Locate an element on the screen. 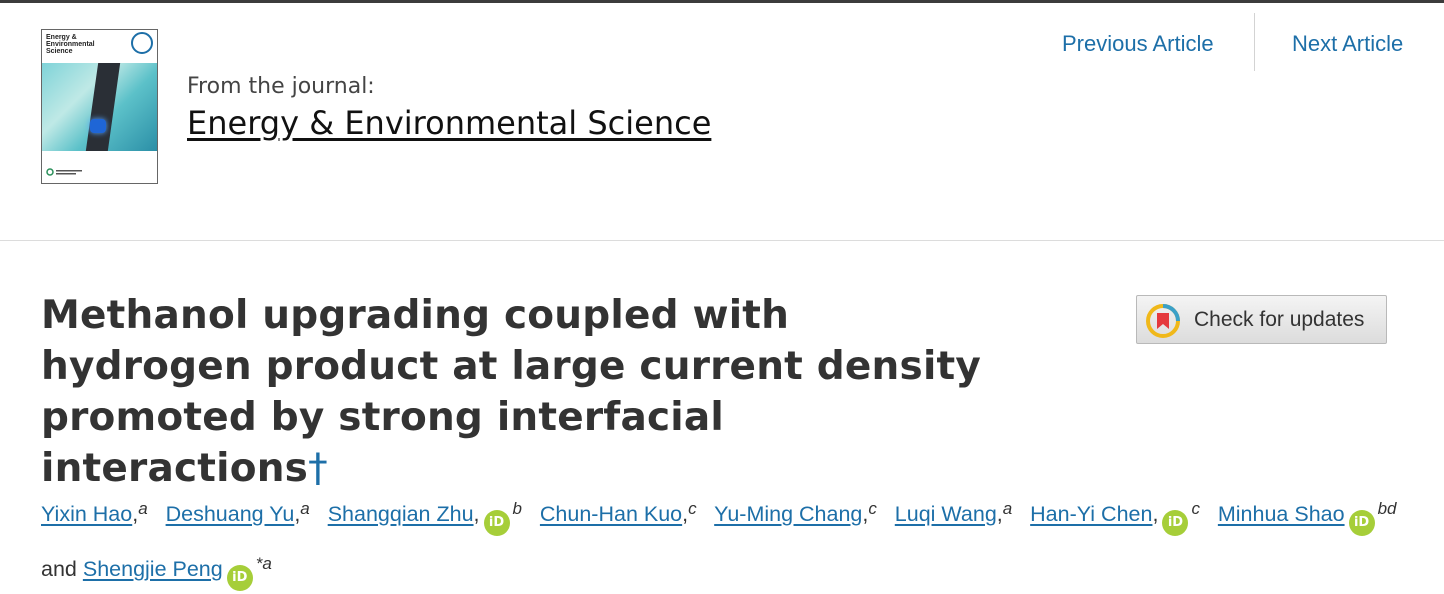 The width and height of the screenshot is (1444, 594). cover-title: Energy & Environmental Science is located at coordinates (70, 44).